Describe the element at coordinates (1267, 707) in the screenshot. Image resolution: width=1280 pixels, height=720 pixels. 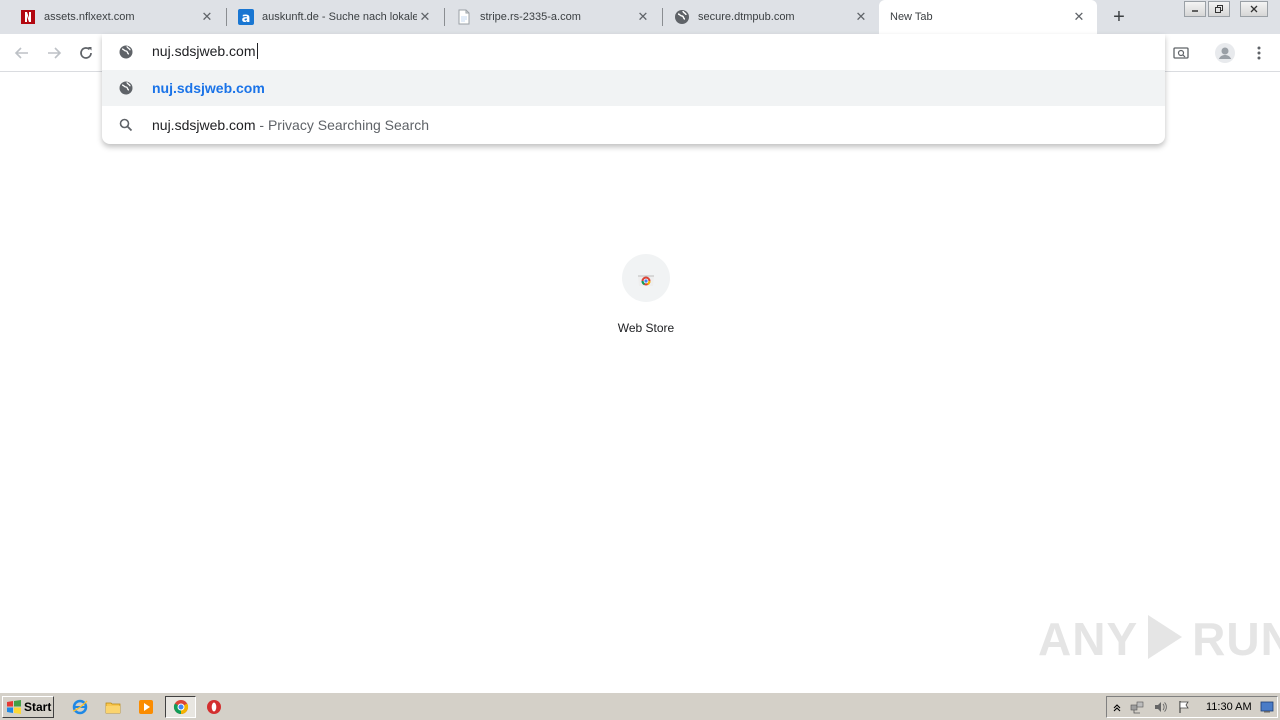
I see `show-desktop-icon` at that location.